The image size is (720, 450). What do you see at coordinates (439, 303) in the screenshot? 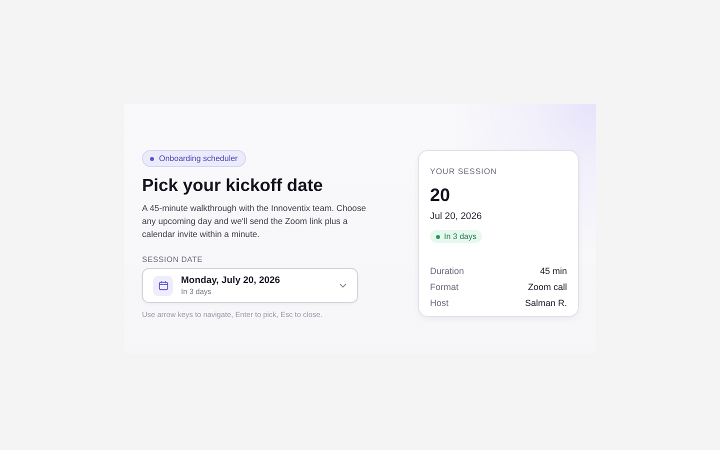
I see `detail-label: Host` at bounding box center [439, 303].